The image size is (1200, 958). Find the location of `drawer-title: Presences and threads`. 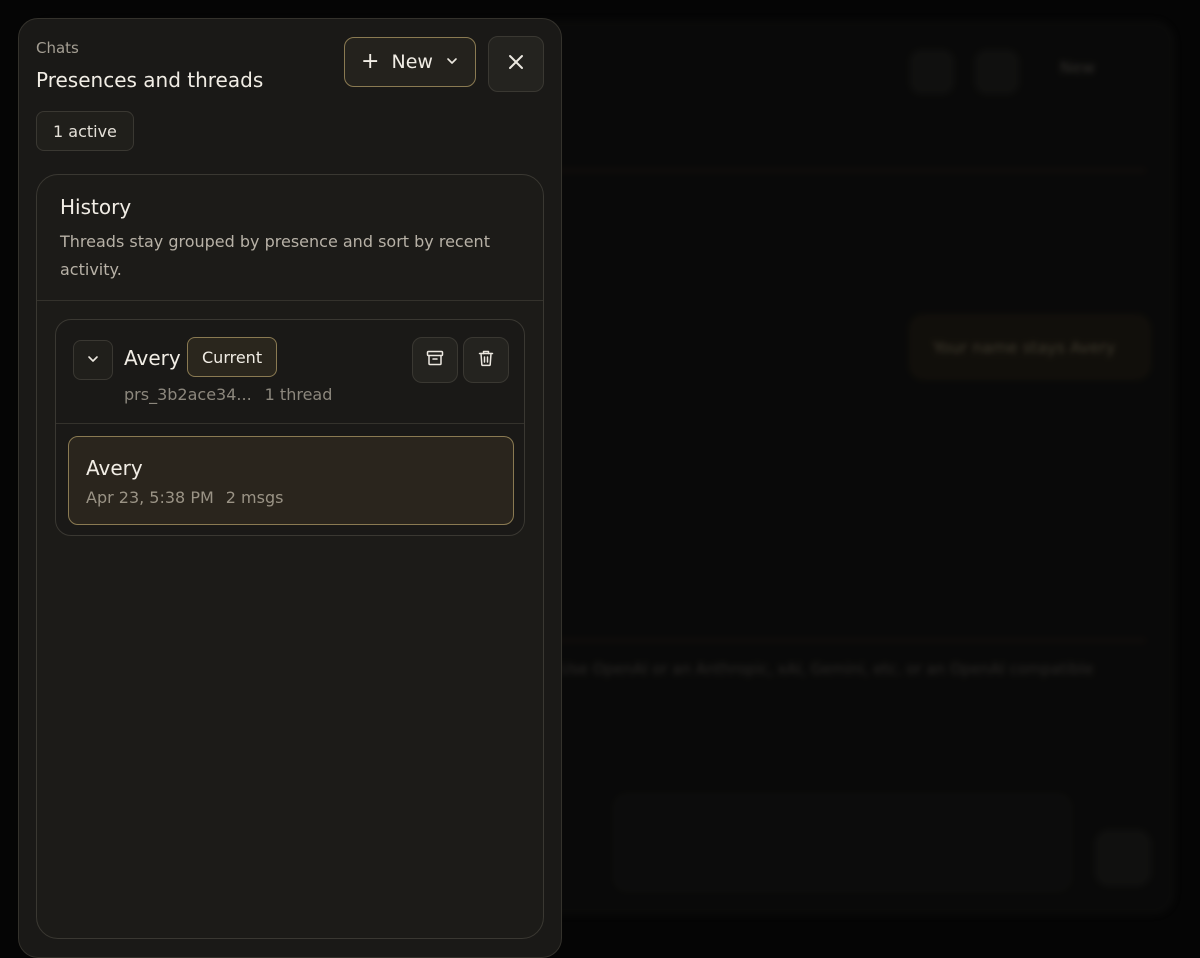

drawer-title: Presences and threads is located at coordinates (150, 80).